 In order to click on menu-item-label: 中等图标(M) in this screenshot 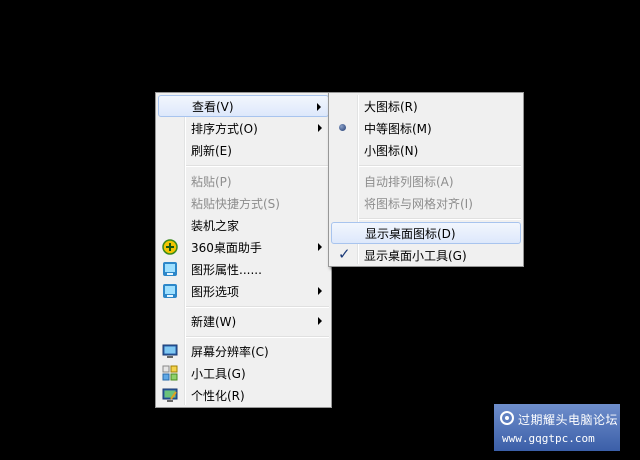, I will do `click(398, 128)`.